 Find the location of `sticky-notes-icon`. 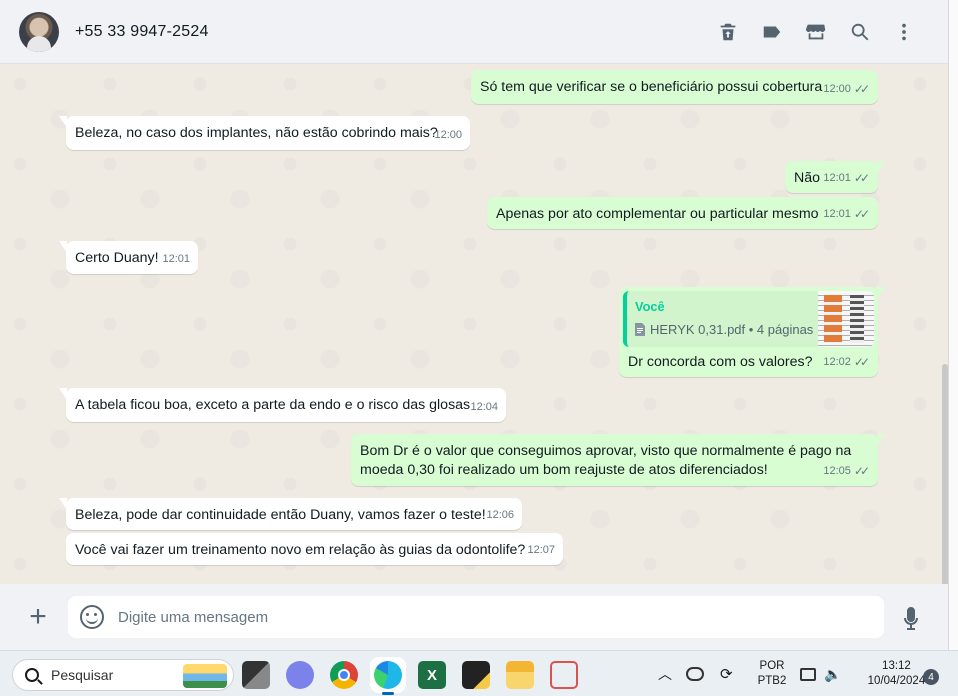

sticky-notes-icon is located at coordinates (476, 675).